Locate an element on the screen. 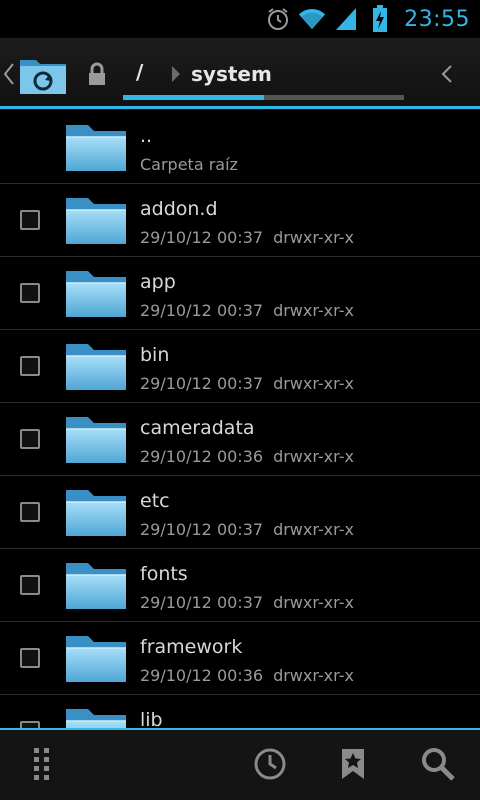 The height and width of the screenshot is (800, 480). loading-progress-fill is located at coordinates (193, 97).